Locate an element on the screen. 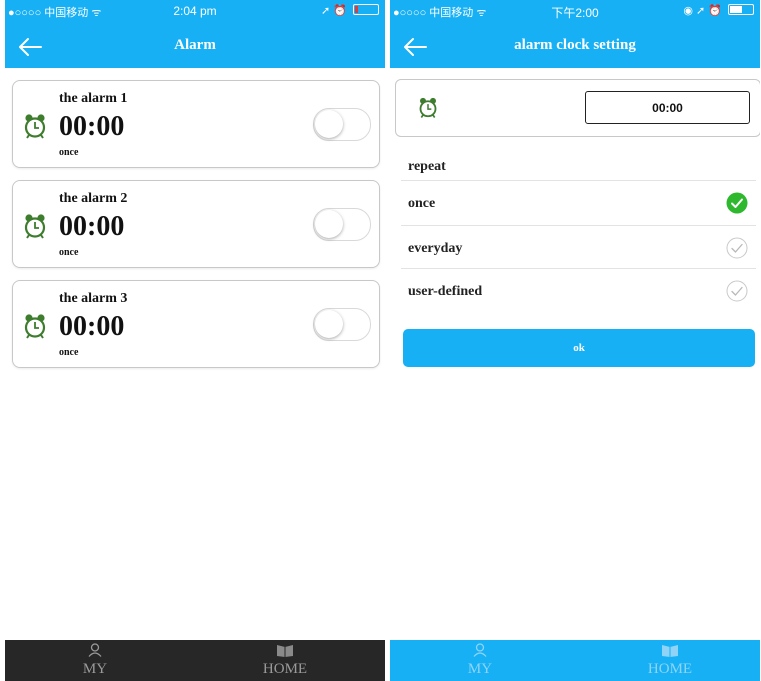 This screenshot has width=761, height=681. time-input: 00:00 is located at coordinates (667, 107).